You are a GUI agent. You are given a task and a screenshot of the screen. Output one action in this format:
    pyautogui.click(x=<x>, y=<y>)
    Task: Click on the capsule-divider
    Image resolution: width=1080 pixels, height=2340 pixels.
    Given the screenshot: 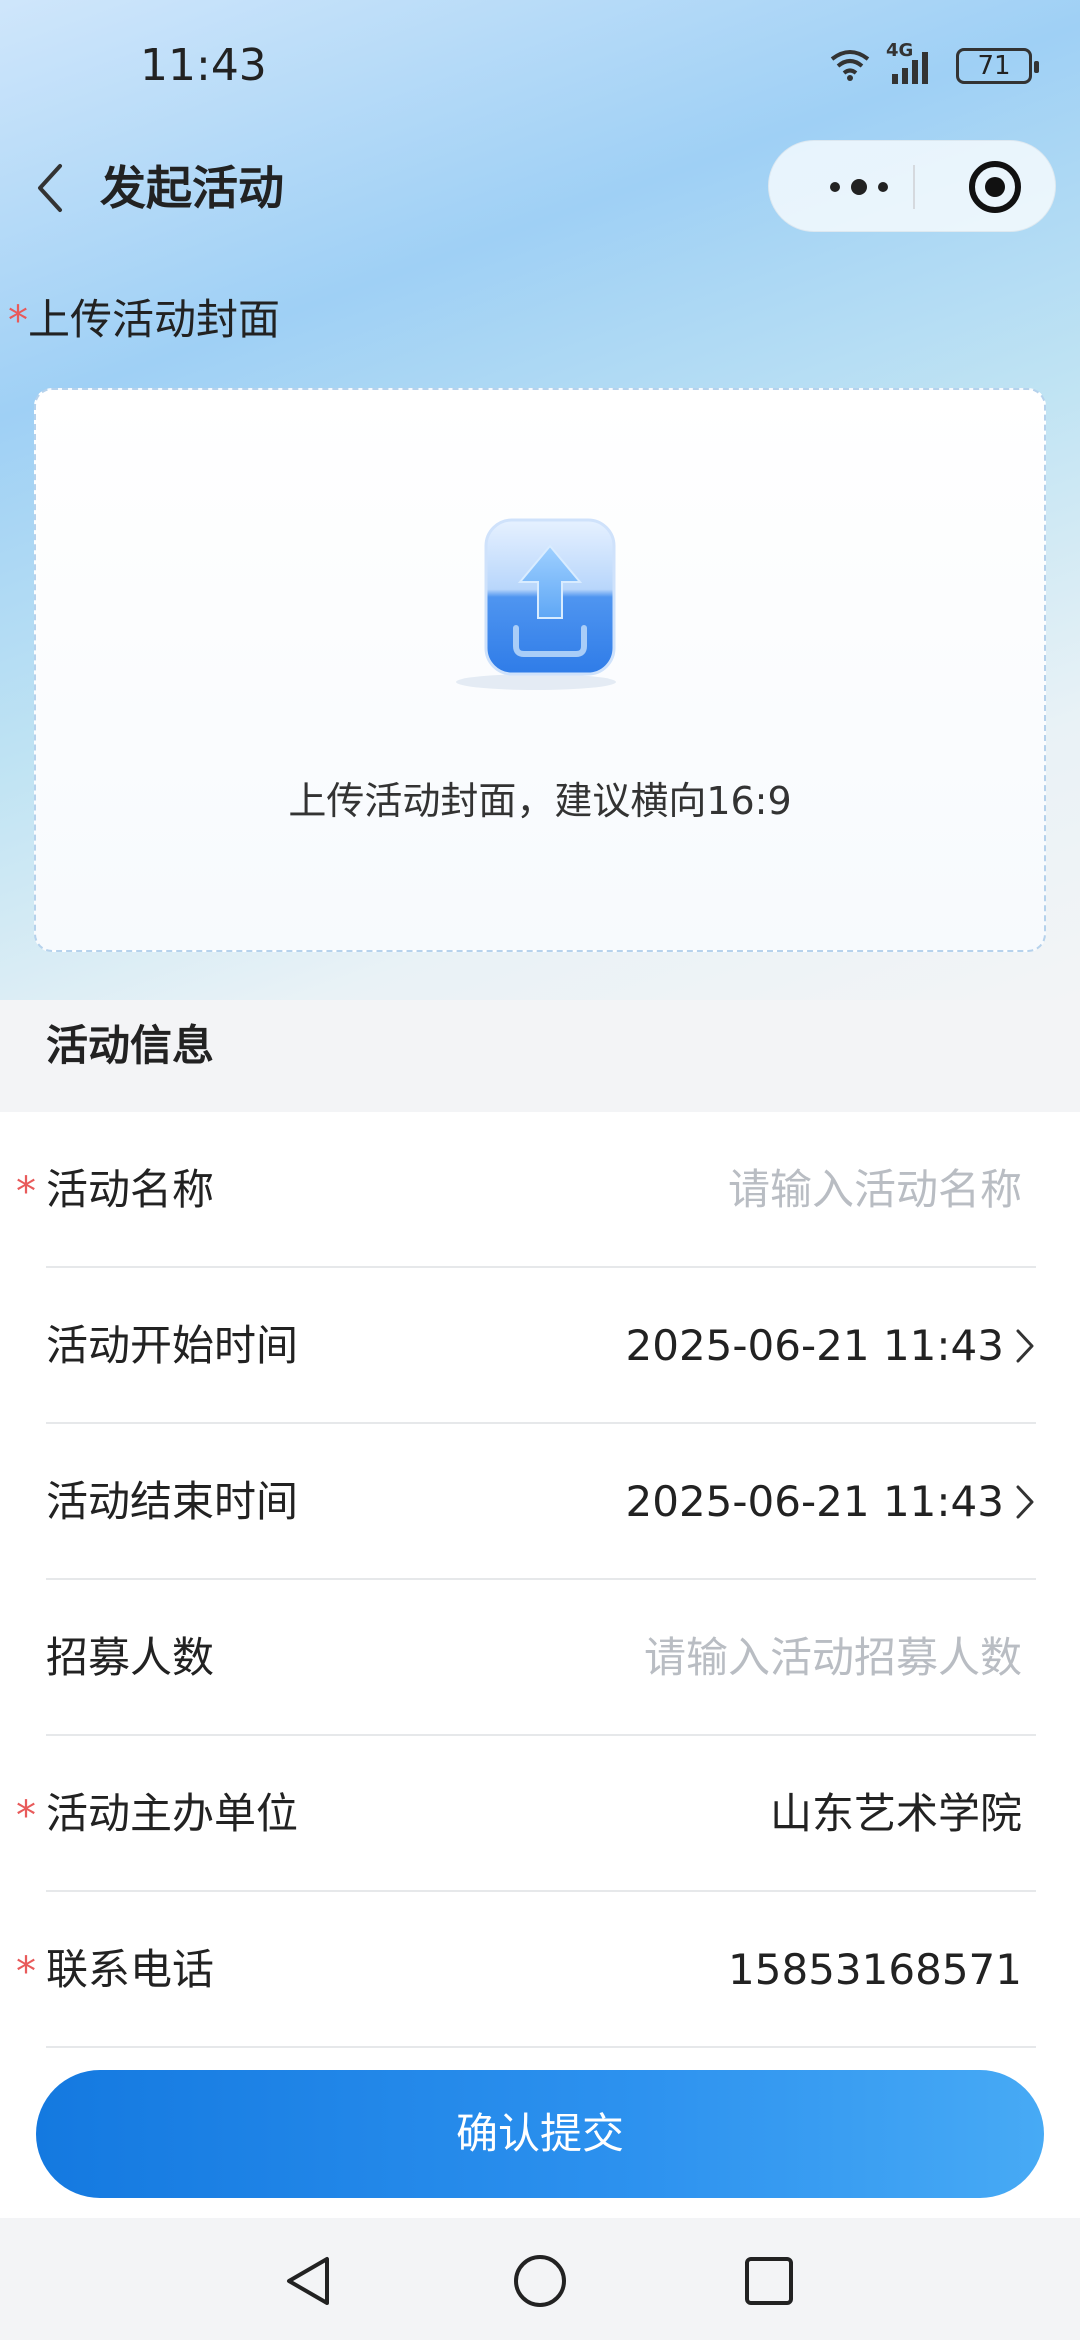 What is the action you would take?
    pyautogui.click(x=914, y=187)
    